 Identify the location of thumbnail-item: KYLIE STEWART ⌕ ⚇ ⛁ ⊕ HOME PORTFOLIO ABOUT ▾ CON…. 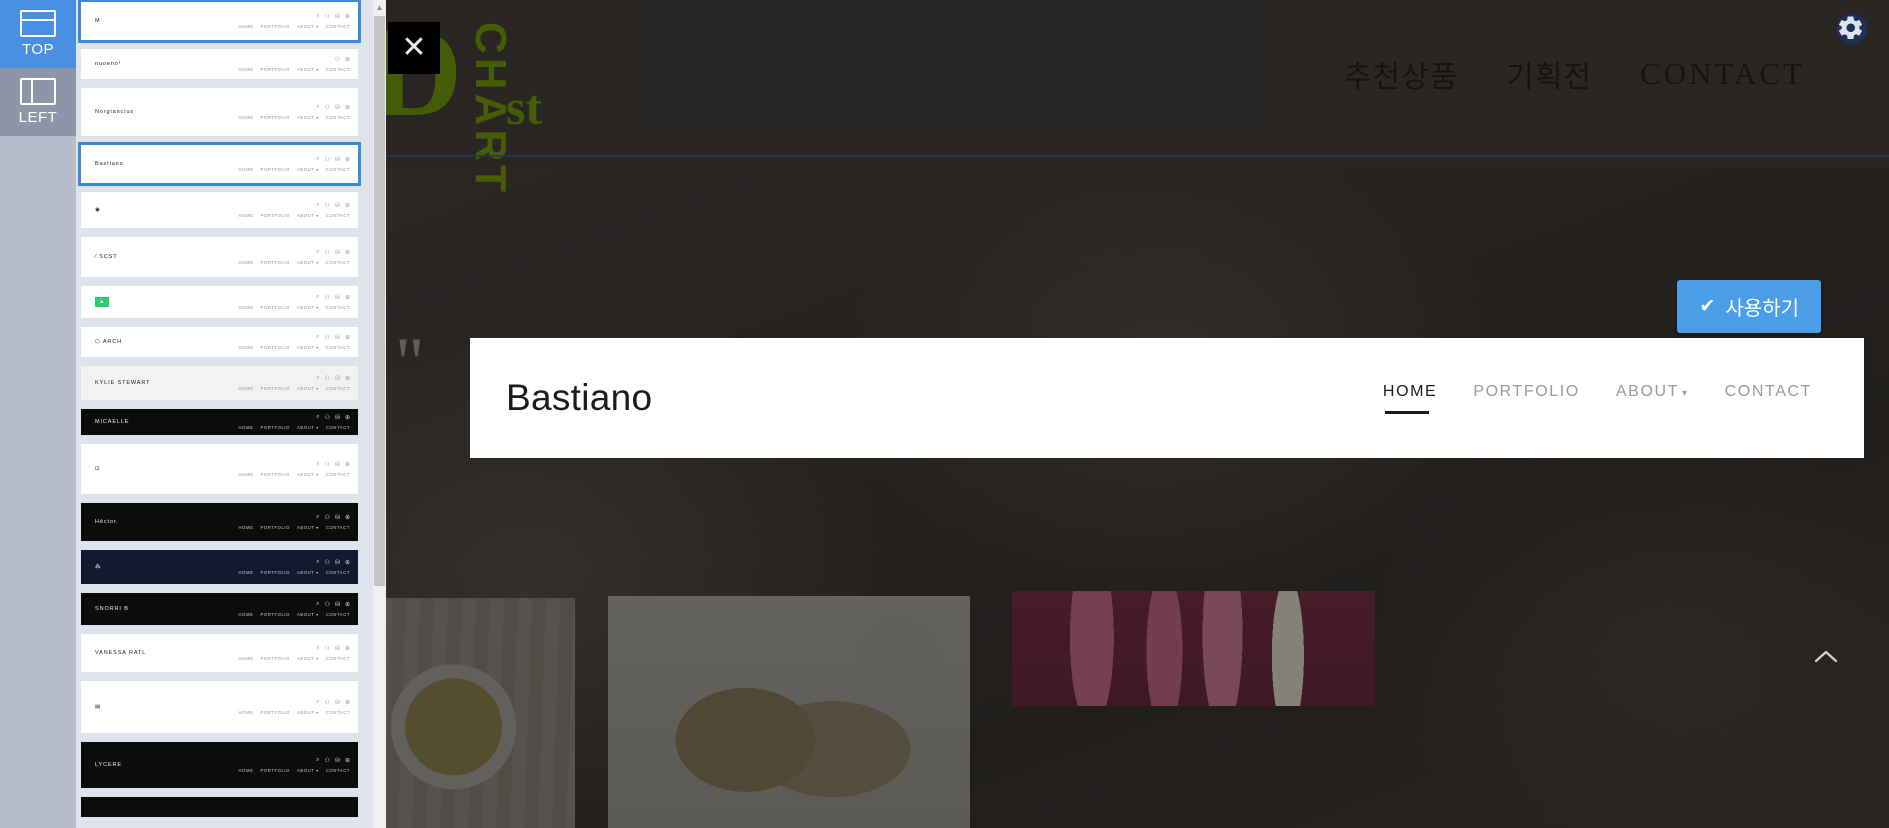
(219, 383).